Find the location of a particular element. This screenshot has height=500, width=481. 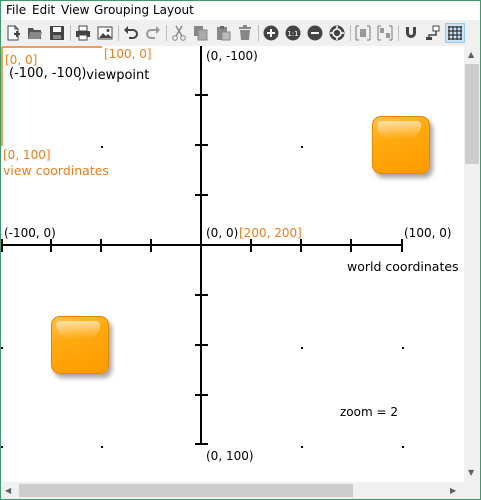

snapping-icon is located at coordinates (411, 33).